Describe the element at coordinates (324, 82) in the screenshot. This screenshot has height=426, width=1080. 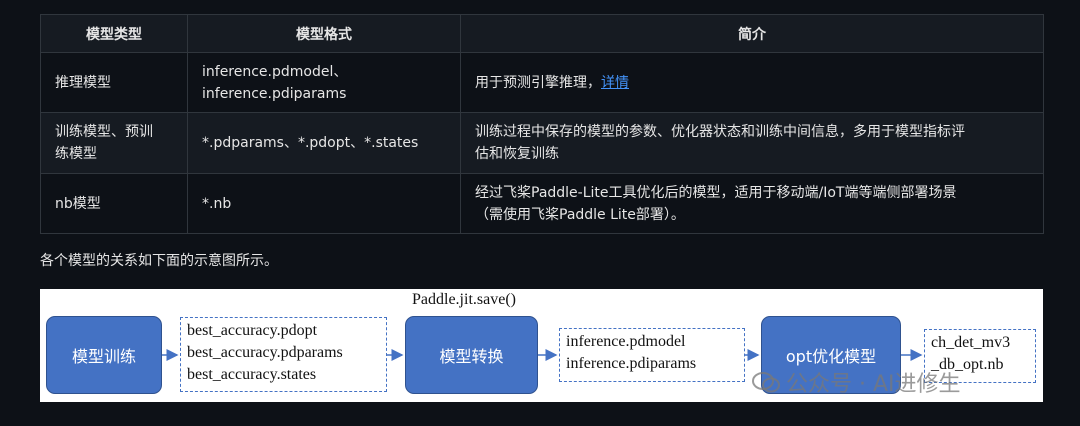
I see `cell-format: inference.pdmodel、 inference.pdiparams` at that location.